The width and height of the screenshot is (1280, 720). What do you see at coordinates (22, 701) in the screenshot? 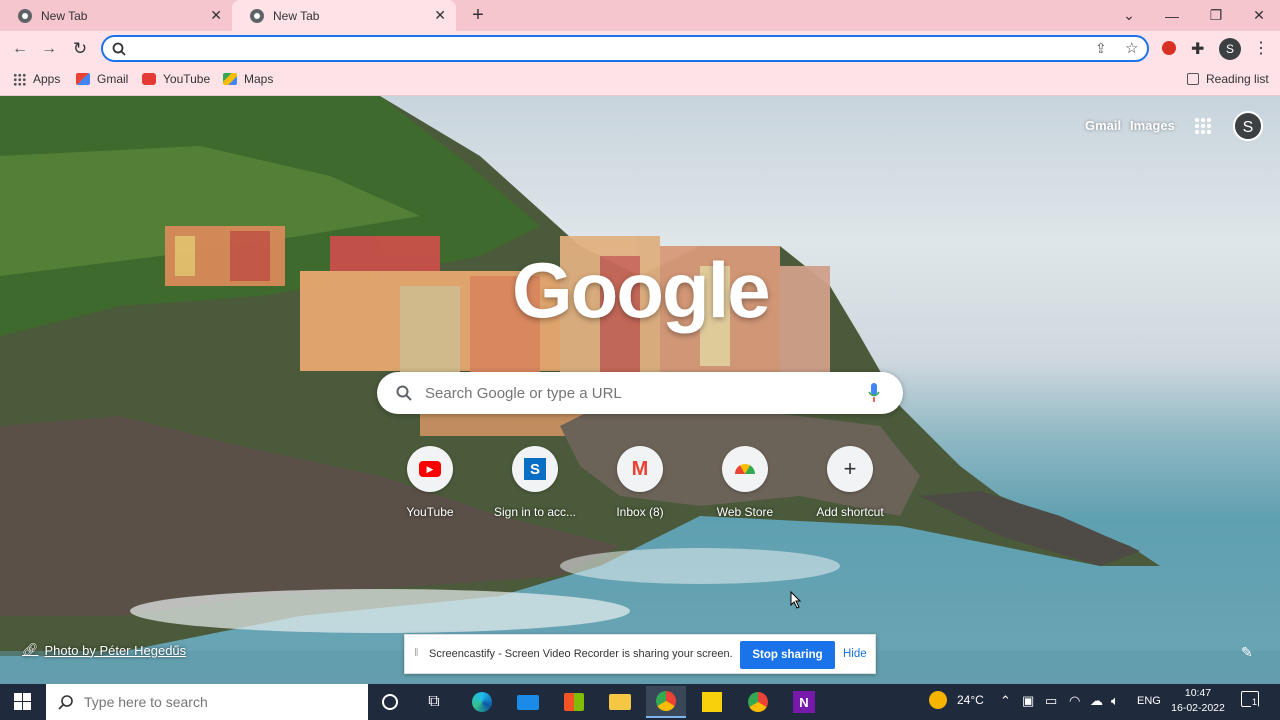
I see `windows-start-icon` at bounding box center [22, 701].